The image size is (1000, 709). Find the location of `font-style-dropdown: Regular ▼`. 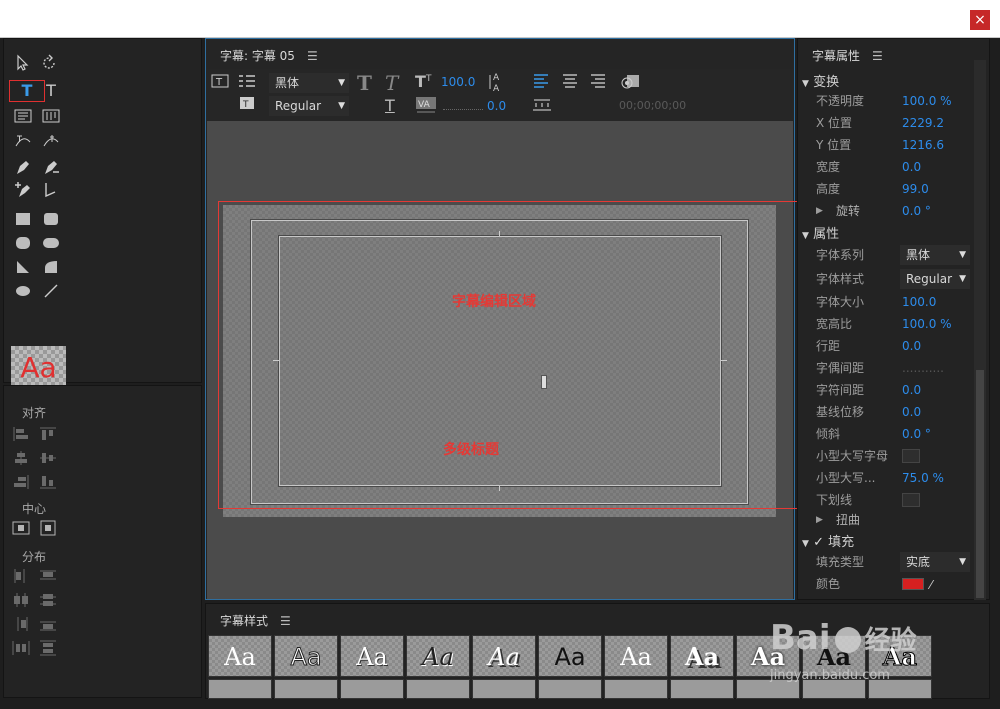

font-style-dropdown: Regular ▼ is located at coordinates (309, 106).